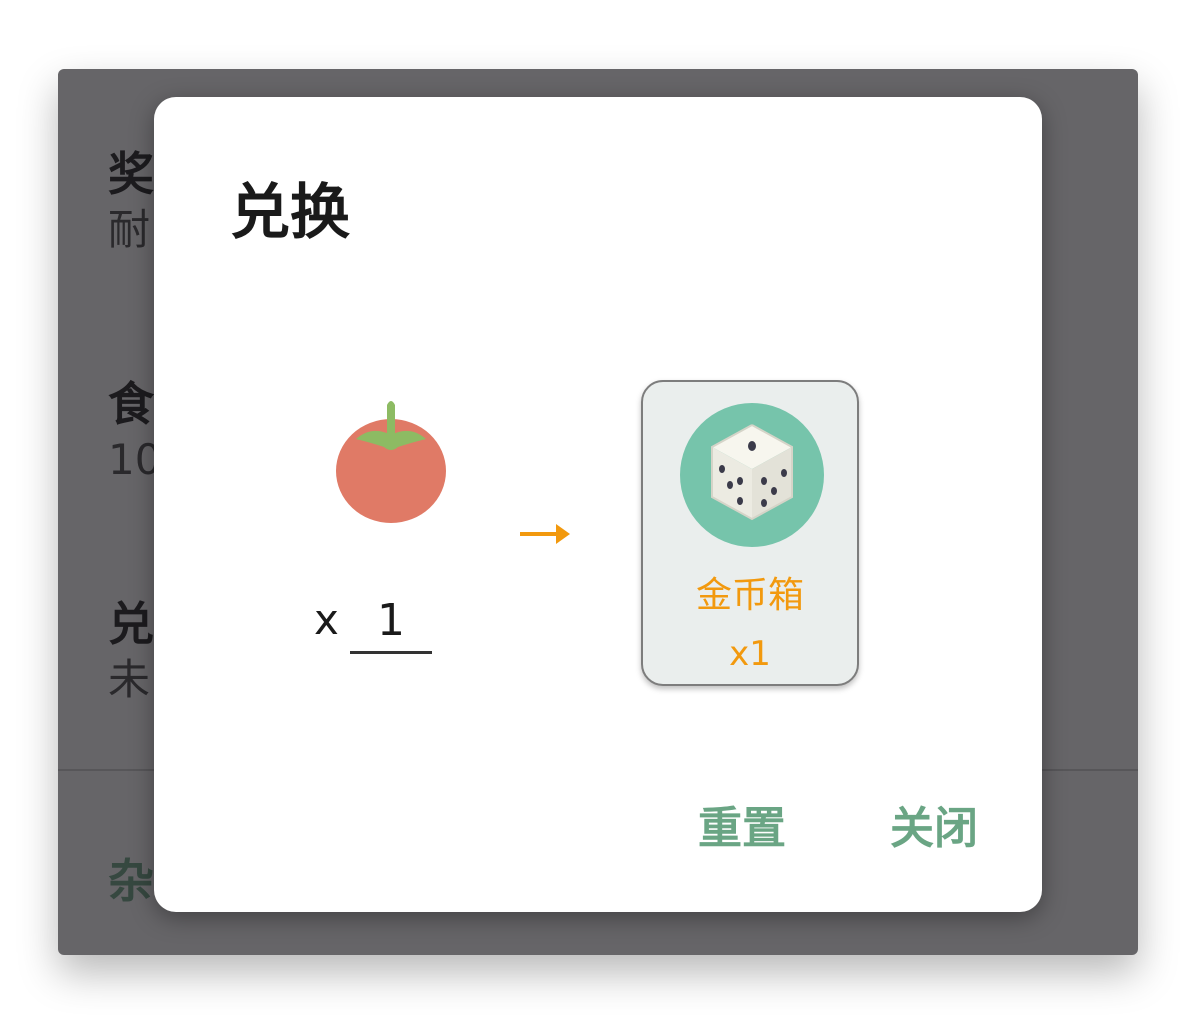  What do you see at coordinates (290, 213) in the screenshot?
I see `dialog-title: 兑换` at bounding box center [290, 213].